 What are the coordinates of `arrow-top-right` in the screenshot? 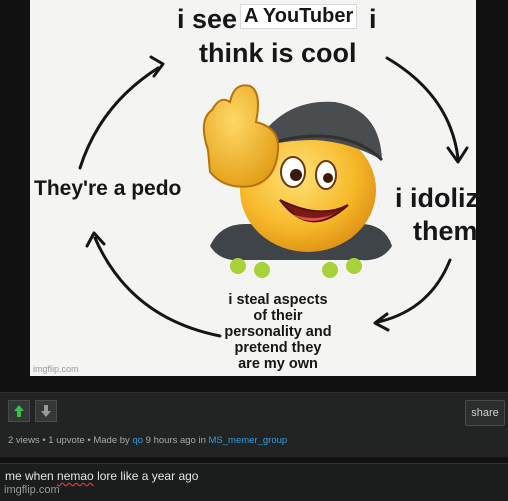 It's located at (422, 108).